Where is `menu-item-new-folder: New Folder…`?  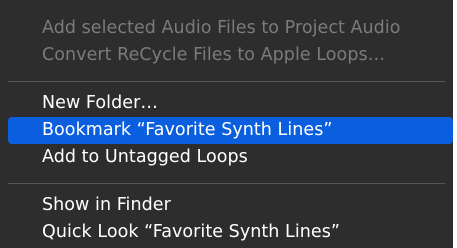
menu-item-new-folder: New Folder… is located at coordinates (226, 103).